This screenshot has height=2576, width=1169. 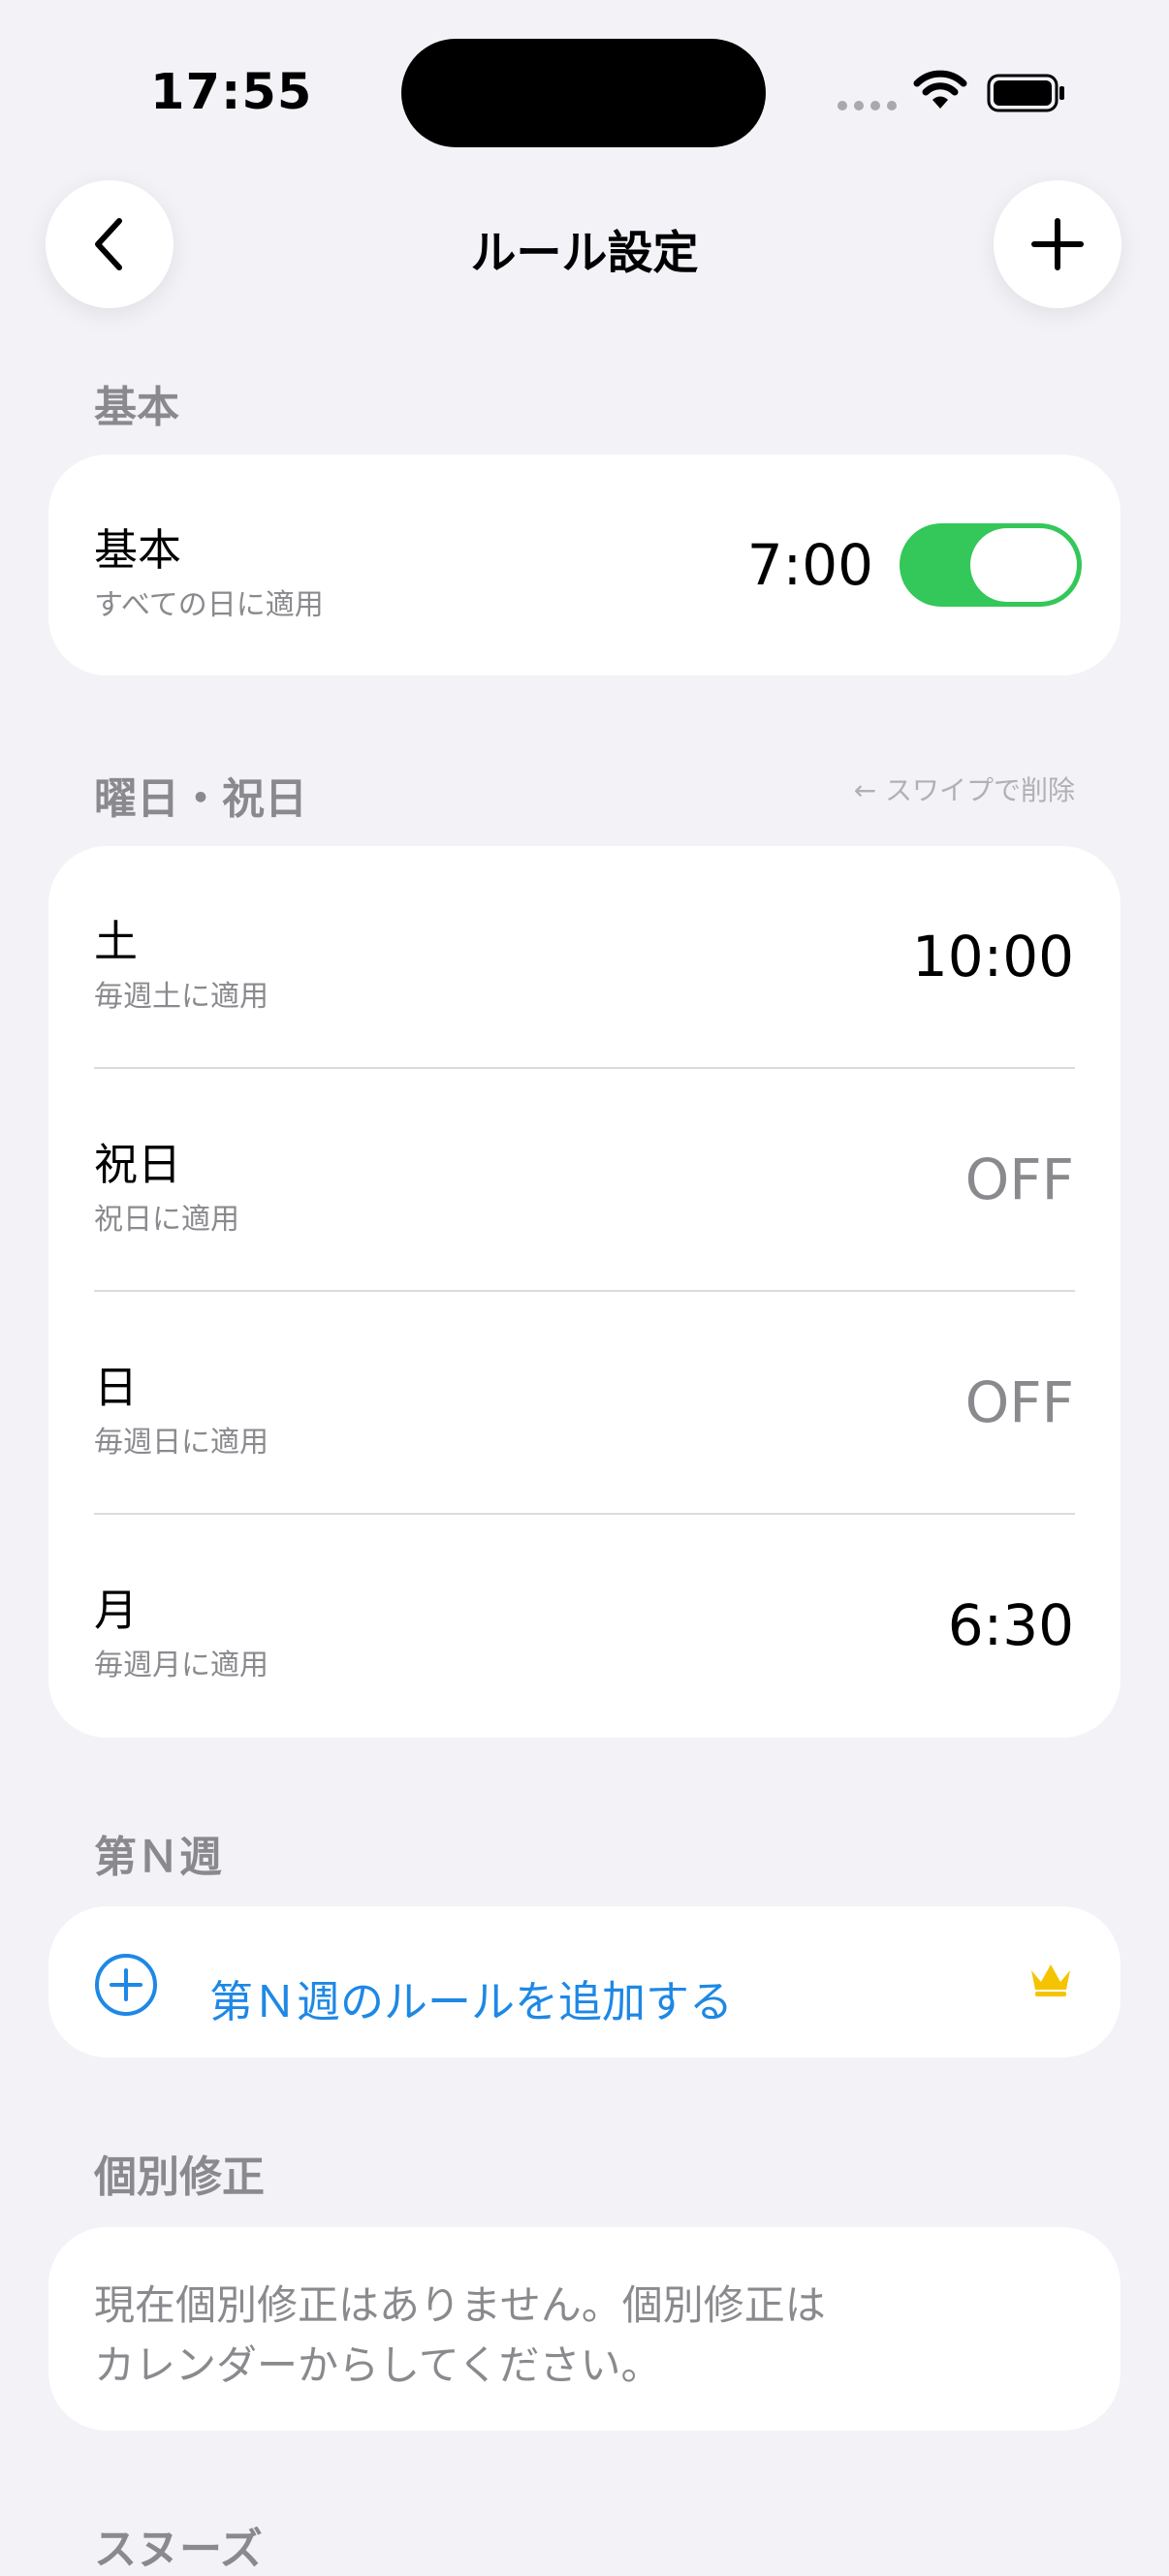 I want to click on rule-title: 土, so click(x=117, y=941).